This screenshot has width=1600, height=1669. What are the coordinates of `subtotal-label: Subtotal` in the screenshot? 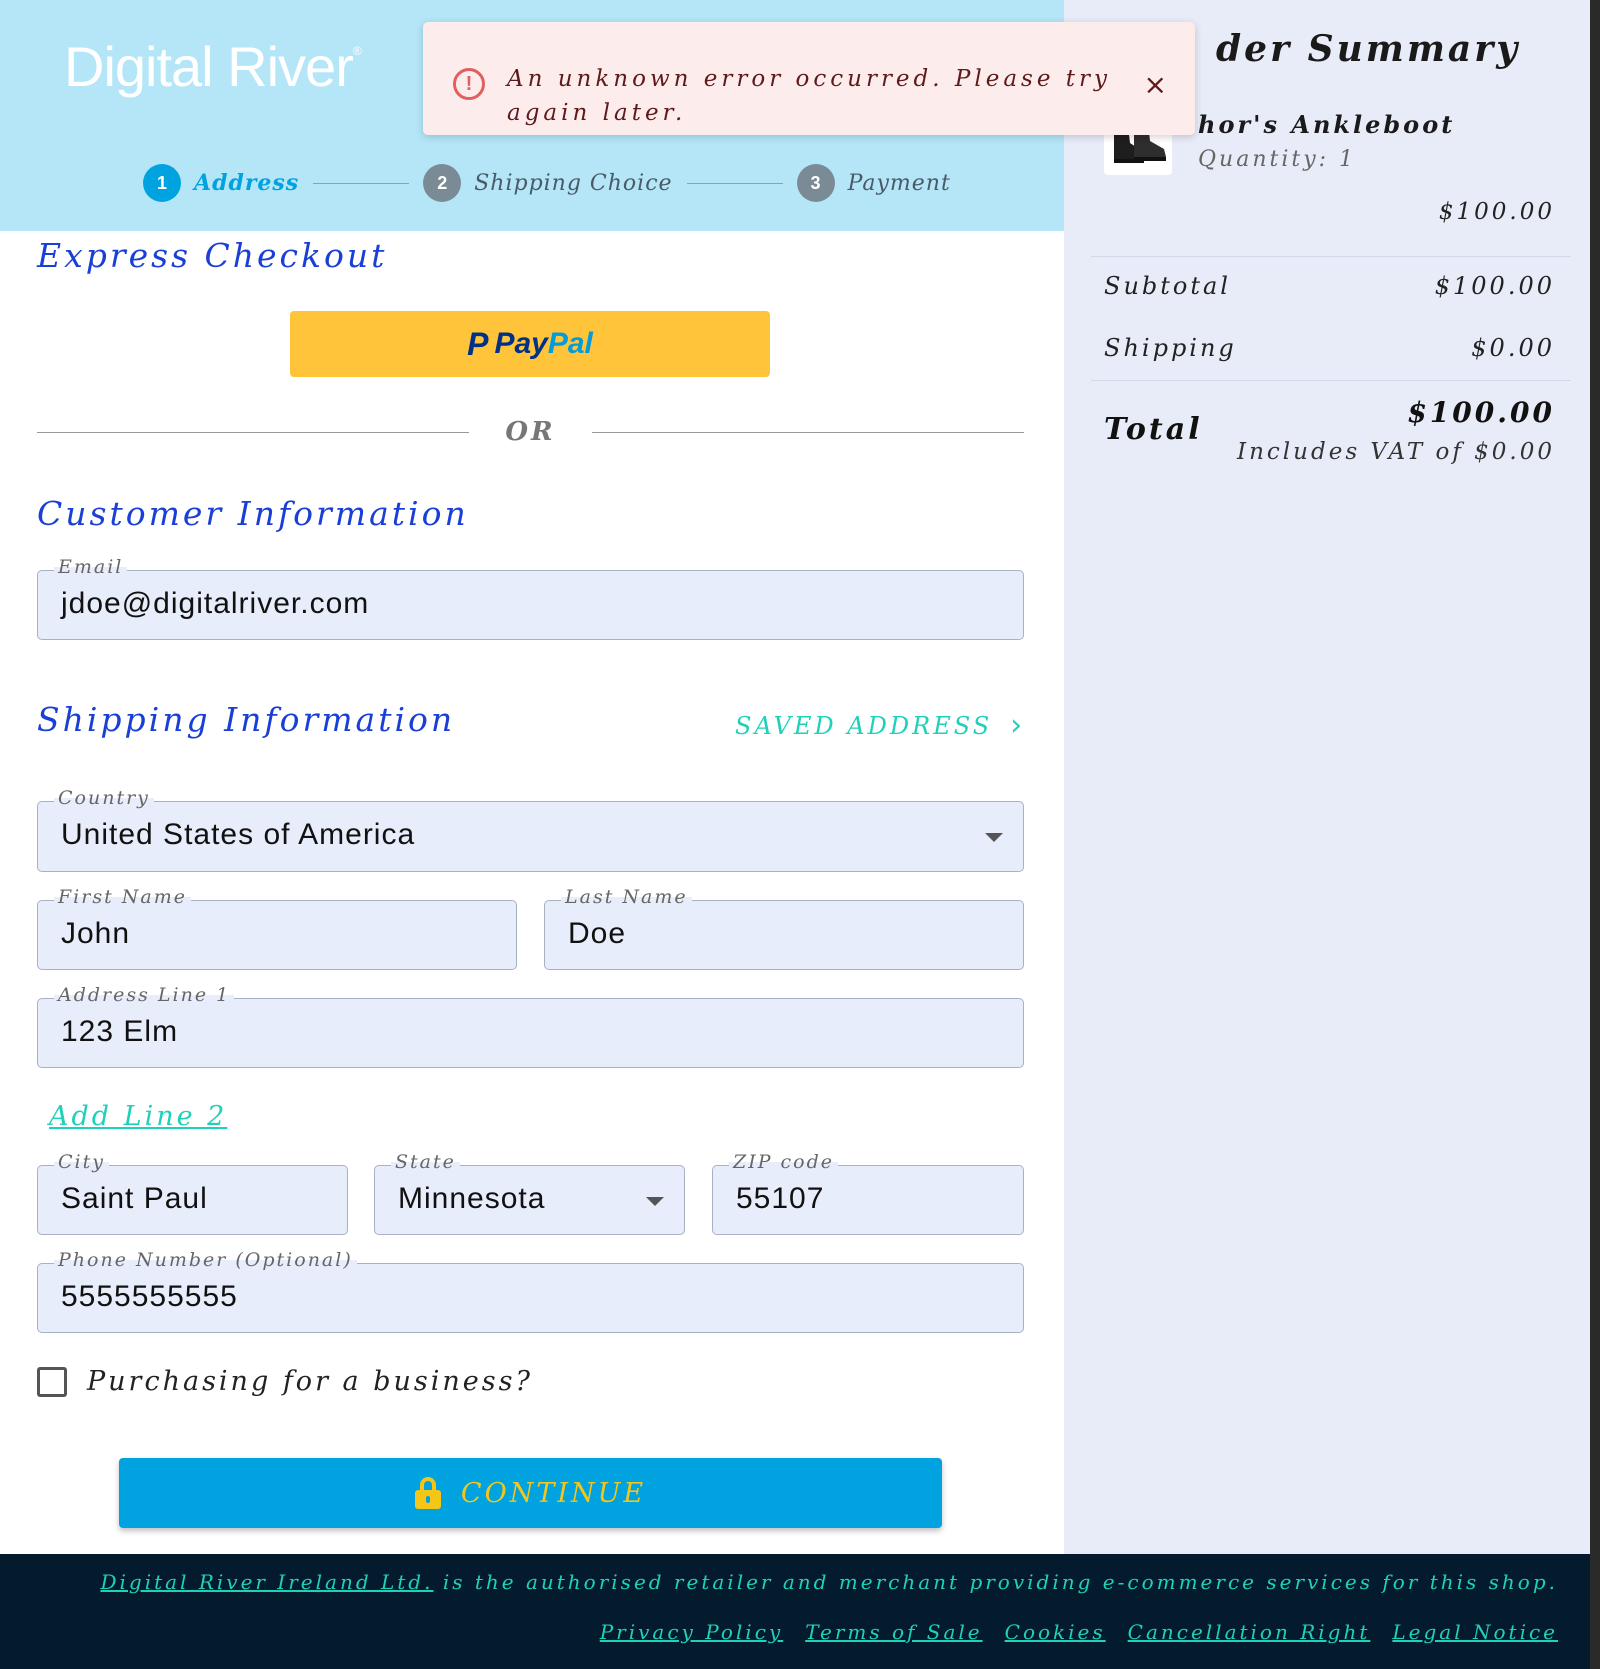 It's located at (1167, 286).